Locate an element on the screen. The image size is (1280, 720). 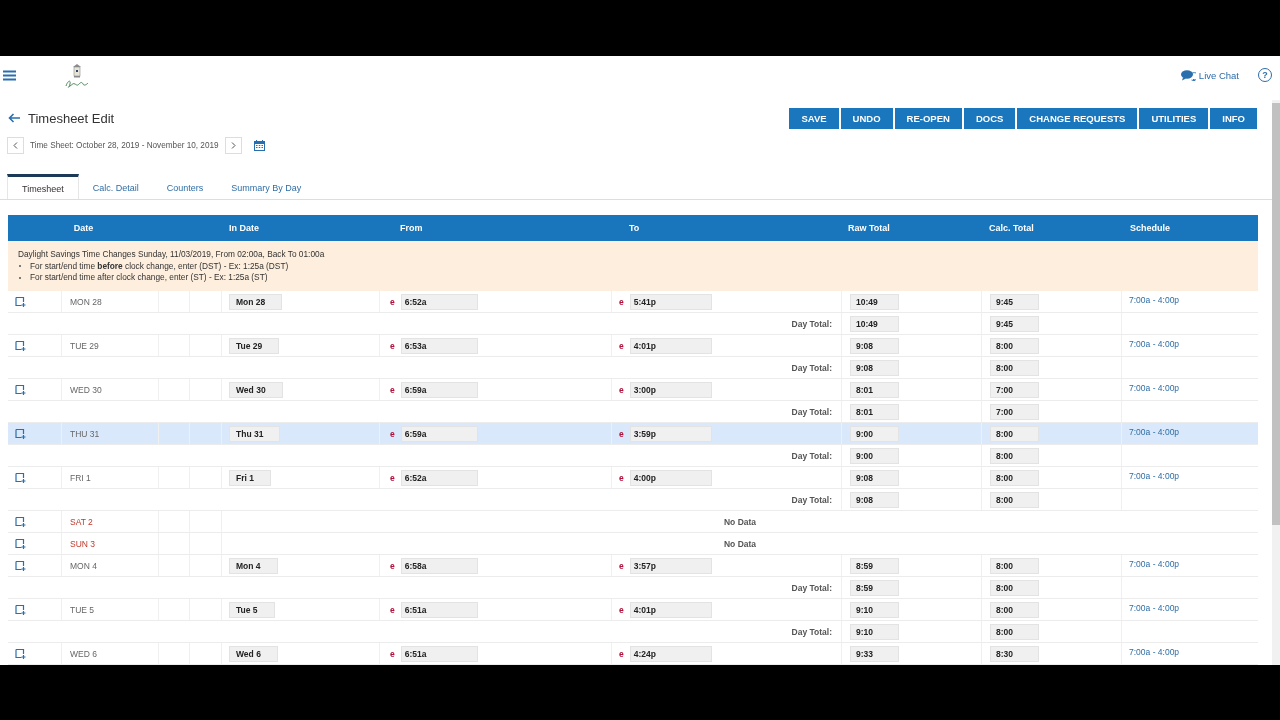
page-title: Timesheet Edit is located at coordinates (71, 118).